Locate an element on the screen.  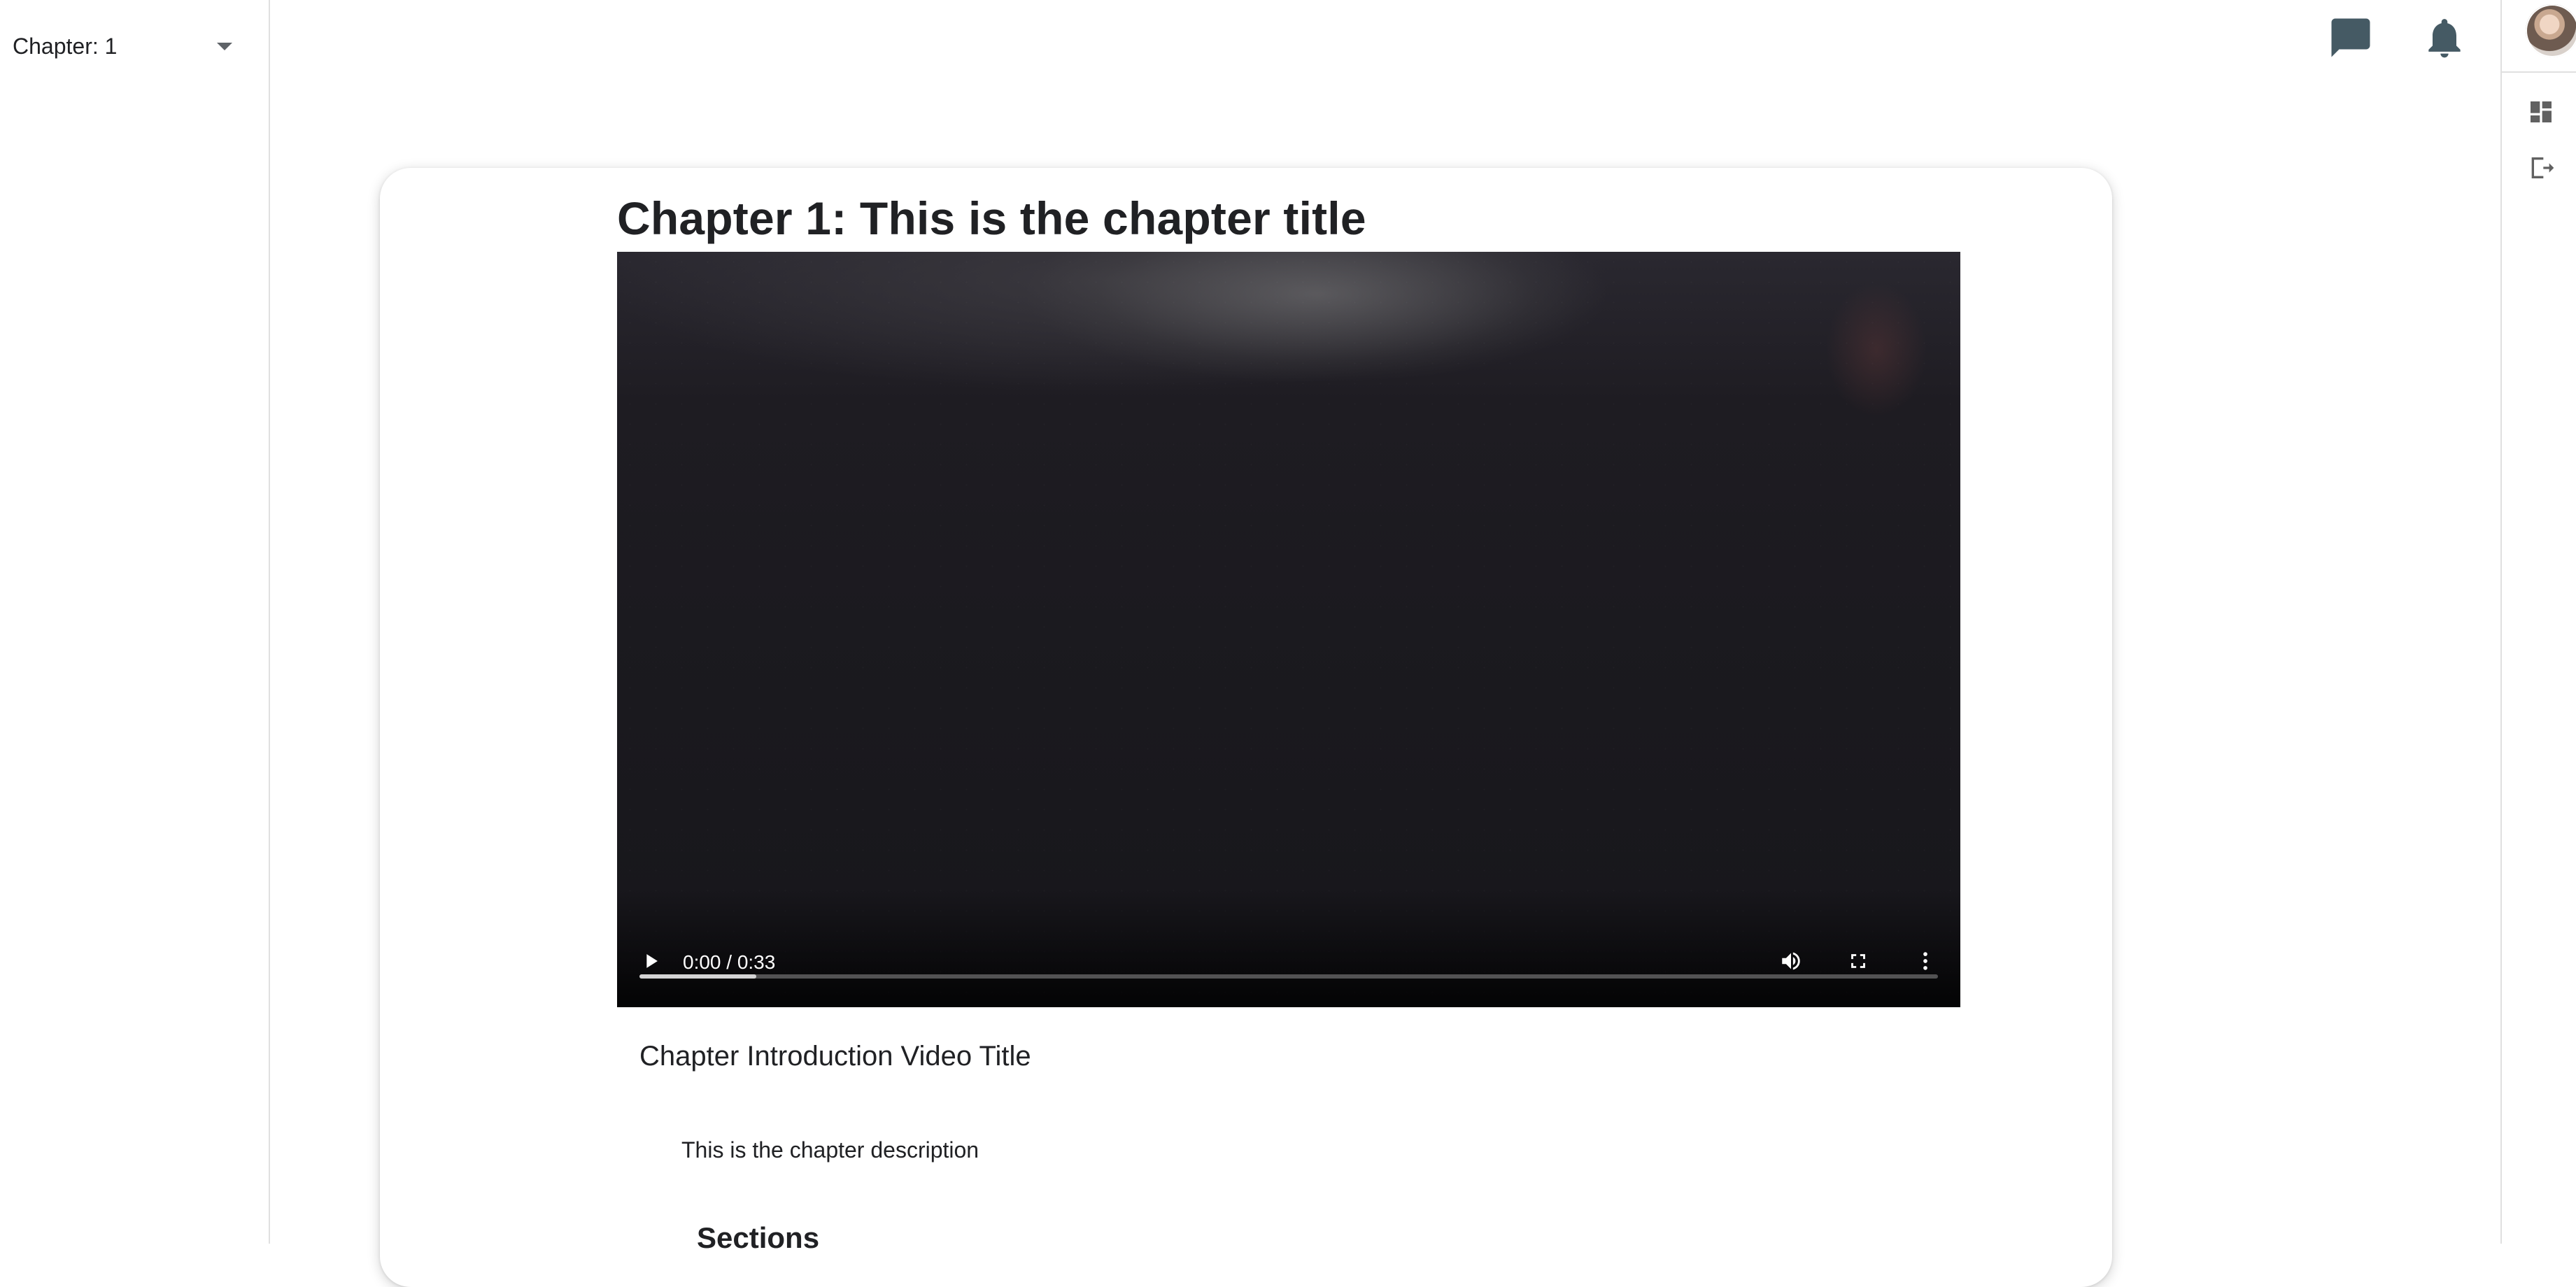
rail-divider is located at coordinates (2539, 72).